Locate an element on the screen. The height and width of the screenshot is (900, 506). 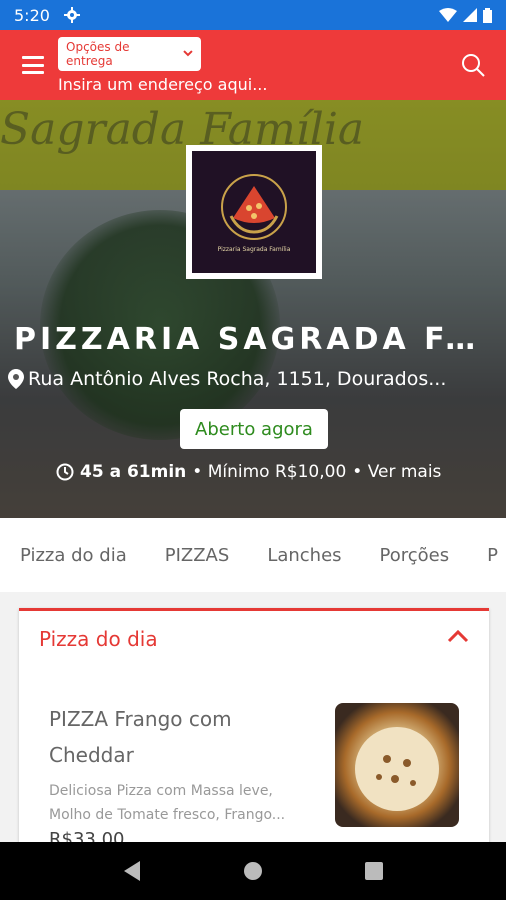
open-status-badge: Aberto agora is located at coordinates (254, 429).